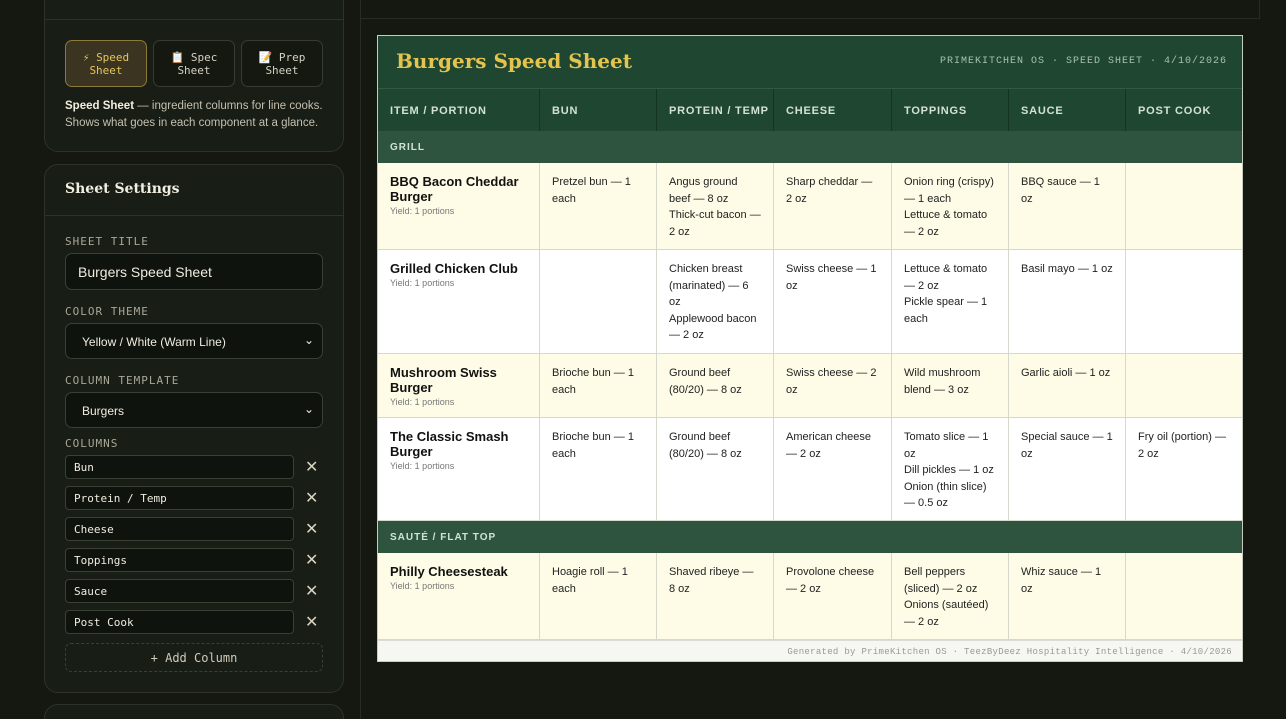 The image size is (1286, 719). What do you see at coordinates (1061, 580) in the screenshot?
I see `ingredient-line: Whiz sauce — 1 oz` at bounding box center [1061, 580].